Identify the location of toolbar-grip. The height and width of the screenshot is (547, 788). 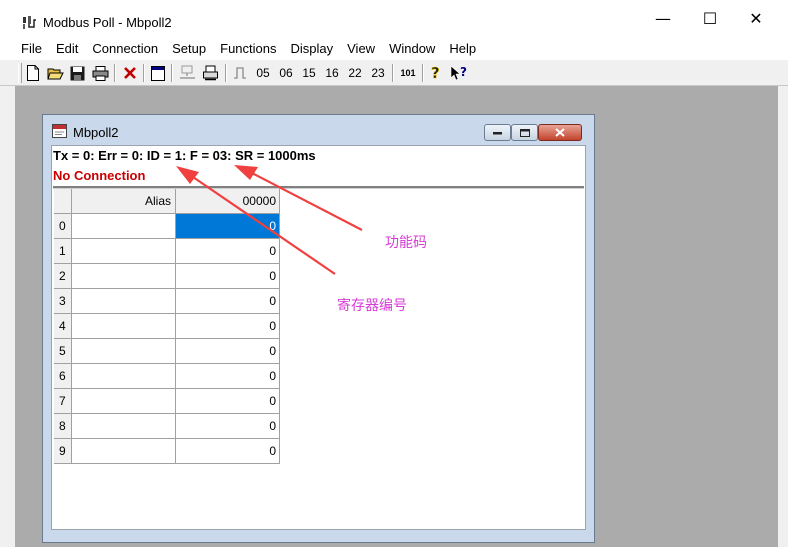
(20, 73).